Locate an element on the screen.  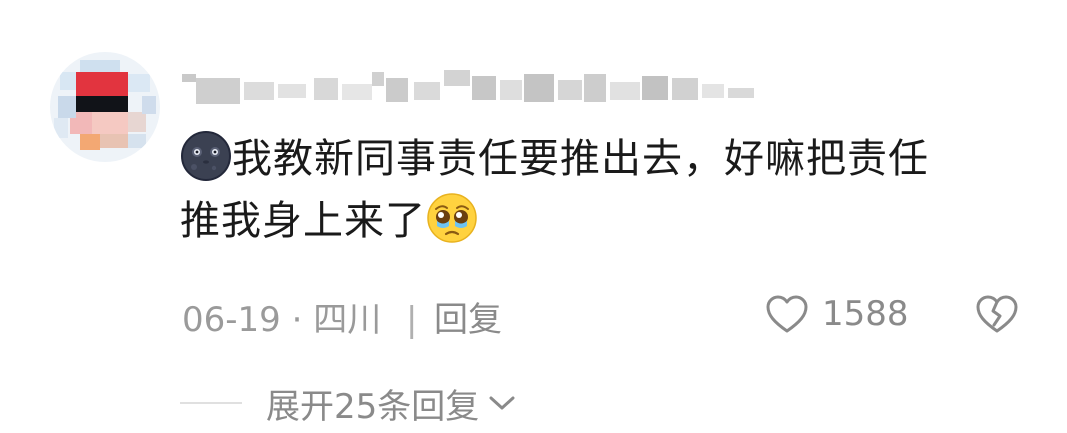
pleading-tears-face-emoji is located at coordinates (452, 218).